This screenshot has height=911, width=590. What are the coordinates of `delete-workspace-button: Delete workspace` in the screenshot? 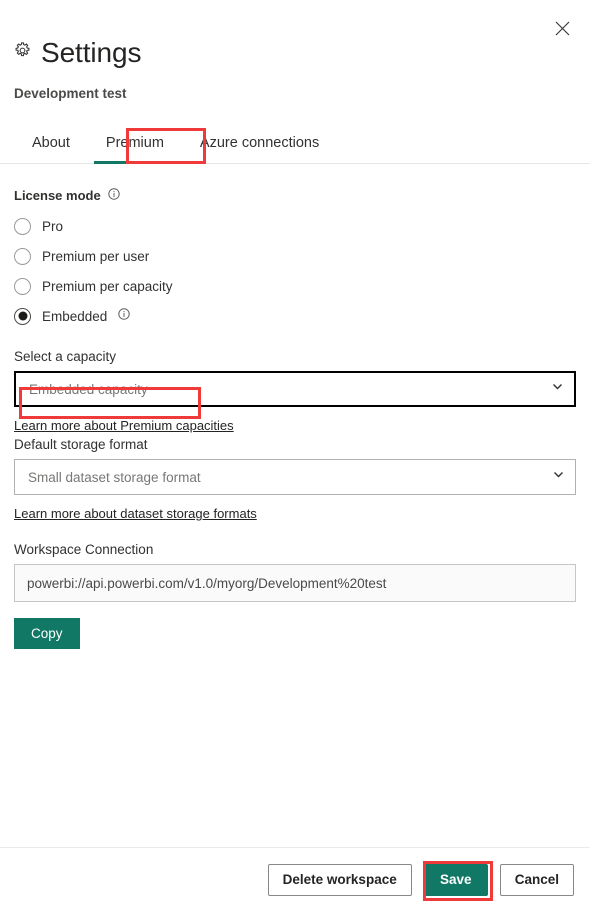 It's located at (339, 879).